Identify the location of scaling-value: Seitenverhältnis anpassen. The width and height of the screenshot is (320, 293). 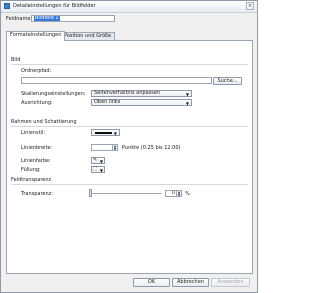
(127, 93).